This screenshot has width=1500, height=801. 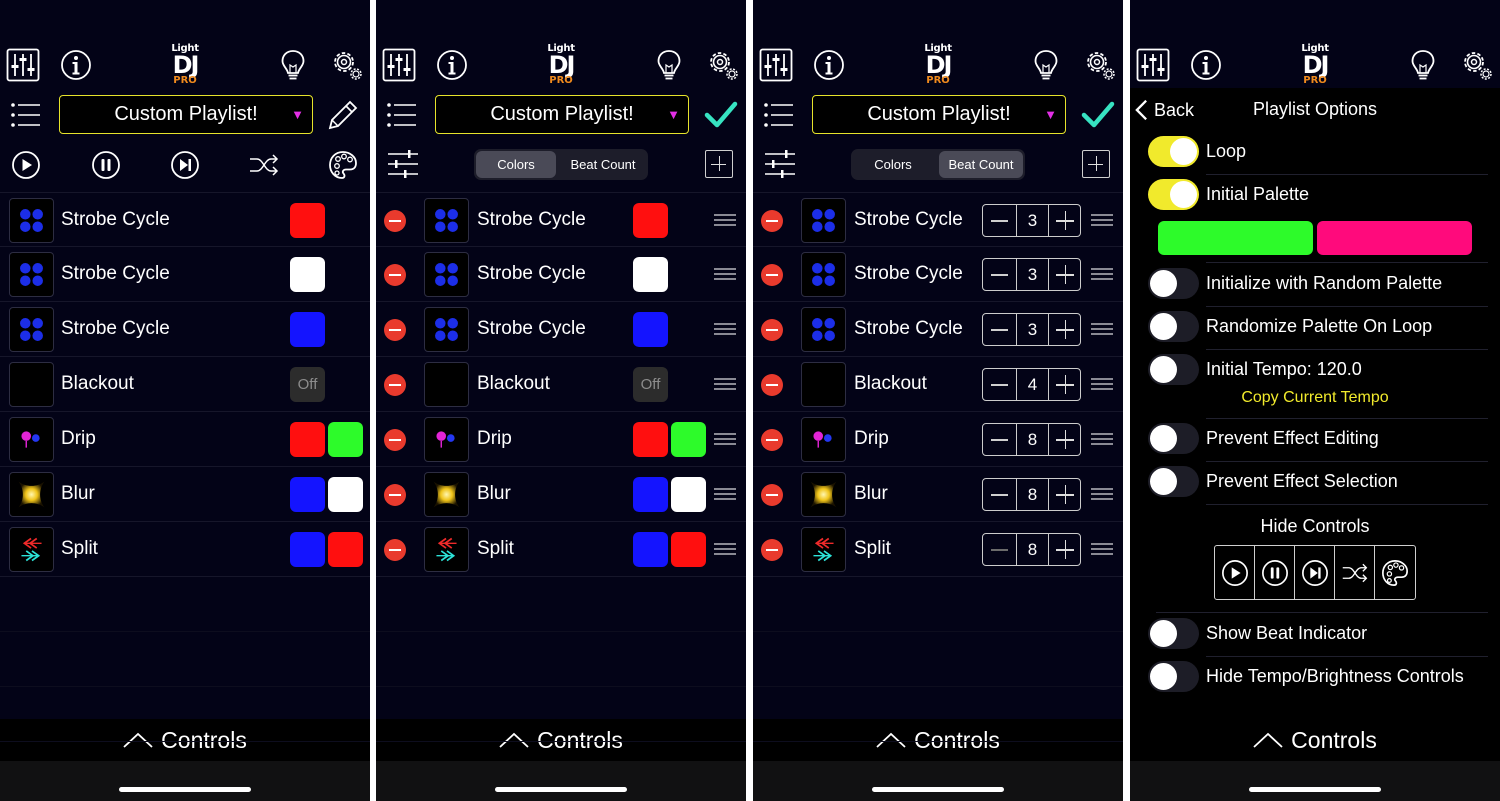 I want to click on sliders-icon, so click(x=780, y=164).